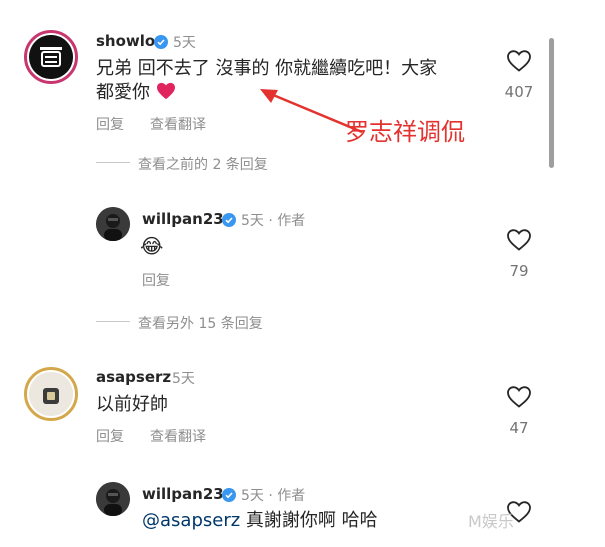 This screenshot has height=547, width=605. I want to click on mention-link: @asapserz, so click(191, 520).